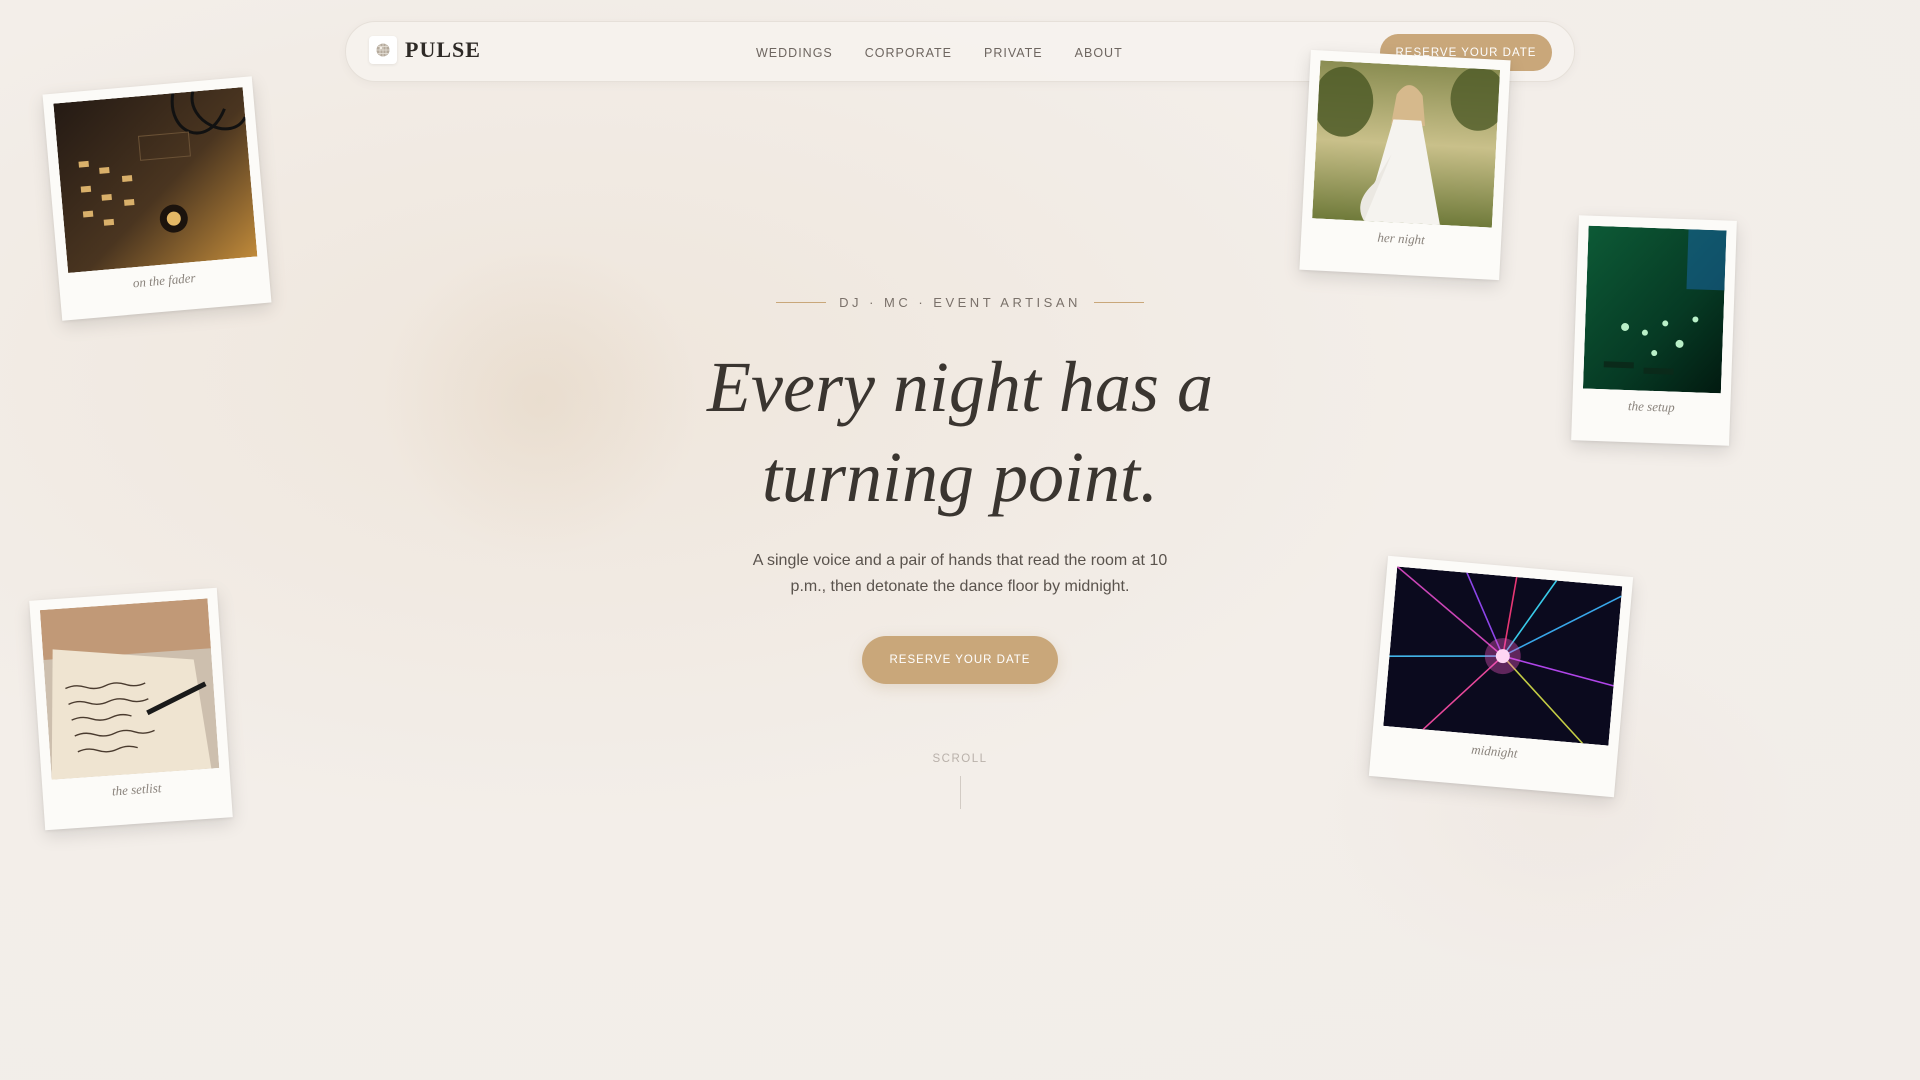  I want to click on brand: PULSE, so click(425, 50).